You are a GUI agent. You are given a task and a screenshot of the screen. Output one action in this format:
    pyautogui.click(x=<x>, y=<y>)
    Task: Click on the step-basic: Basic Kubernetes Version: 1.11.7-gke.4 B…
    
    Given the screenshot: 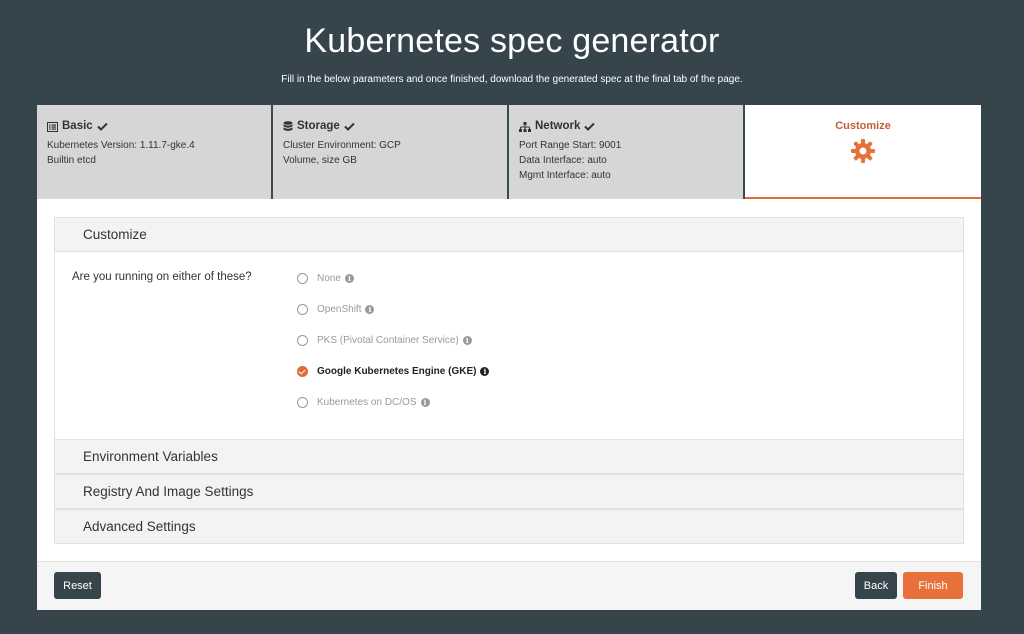 What is the action you would take?
    pyautogui.click(x=155, y=152)
    